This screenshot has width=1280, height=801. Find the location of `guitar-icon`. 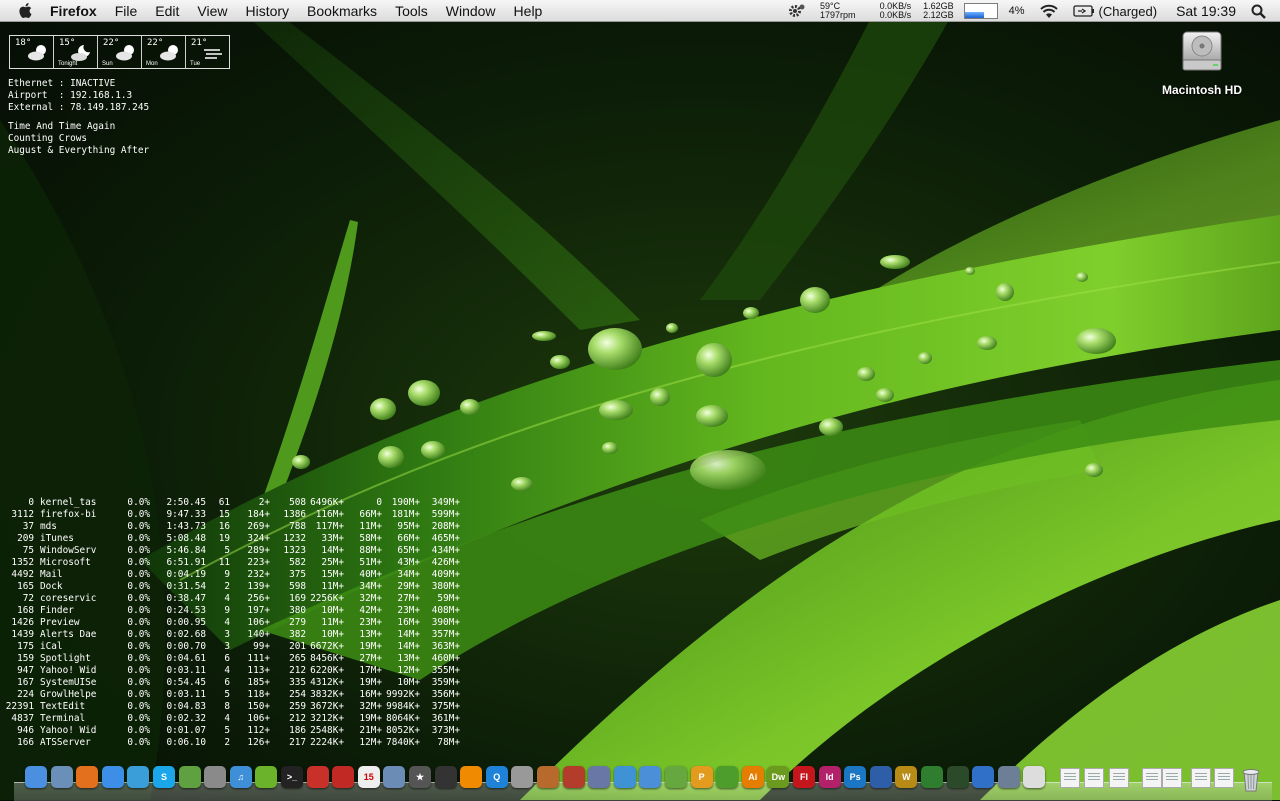

guitar-icon is located at coordinates (548, 777).